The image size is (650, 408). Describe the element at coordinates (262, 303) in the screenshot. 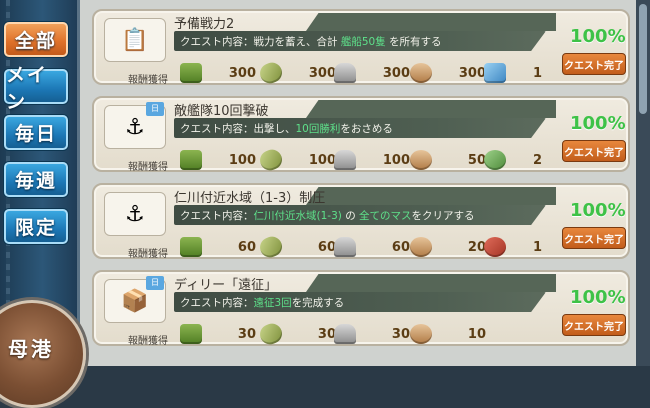

I see `quest-description: クエスト内容：遠征3回を完成する` at that location.